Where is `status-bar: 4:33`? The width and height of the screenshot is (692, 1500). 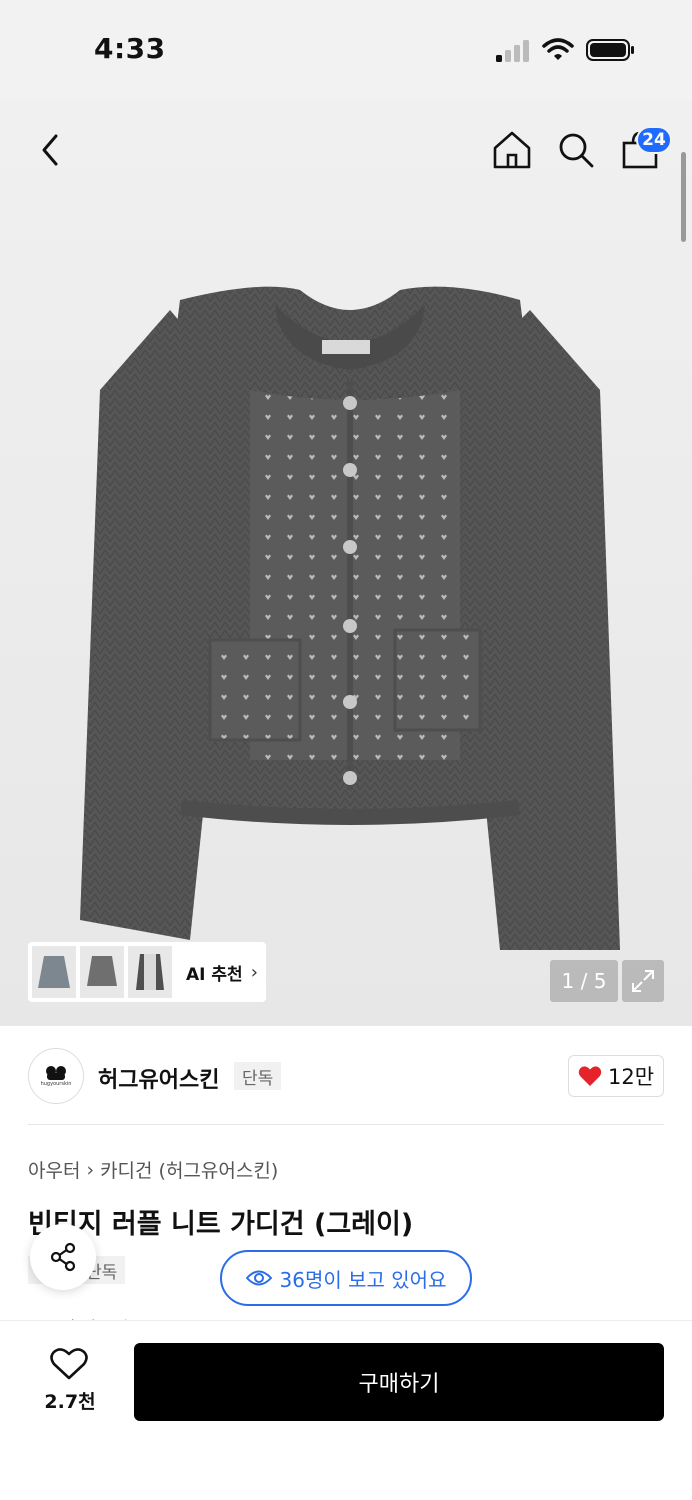
status-bar: 4:33 is located at coordinates (346, 50).